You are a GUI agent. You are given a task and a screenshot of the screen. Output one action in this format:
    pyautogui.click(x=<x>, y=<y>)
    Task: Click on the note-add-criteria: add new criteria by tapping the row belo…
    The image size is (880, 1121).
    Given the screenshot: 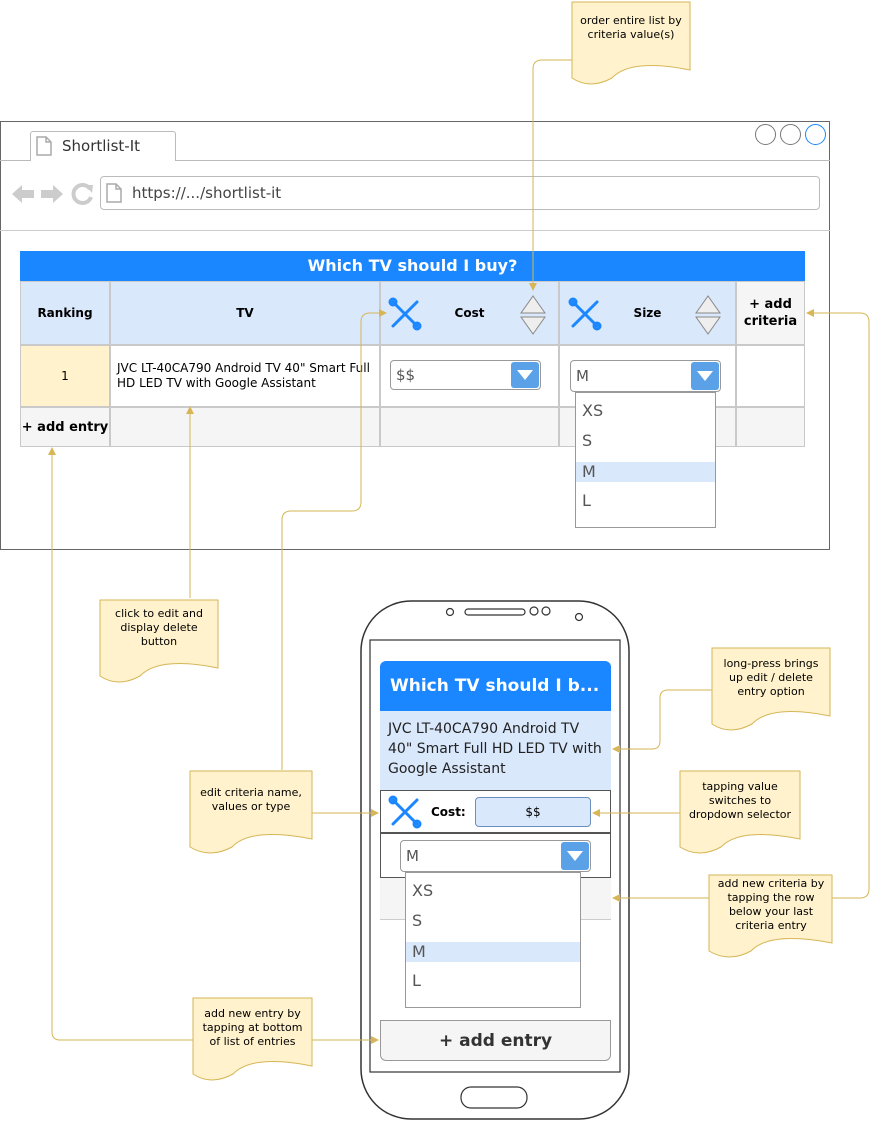 What is the action you would take?
    pyautogui.click(x=771, y=904)
    